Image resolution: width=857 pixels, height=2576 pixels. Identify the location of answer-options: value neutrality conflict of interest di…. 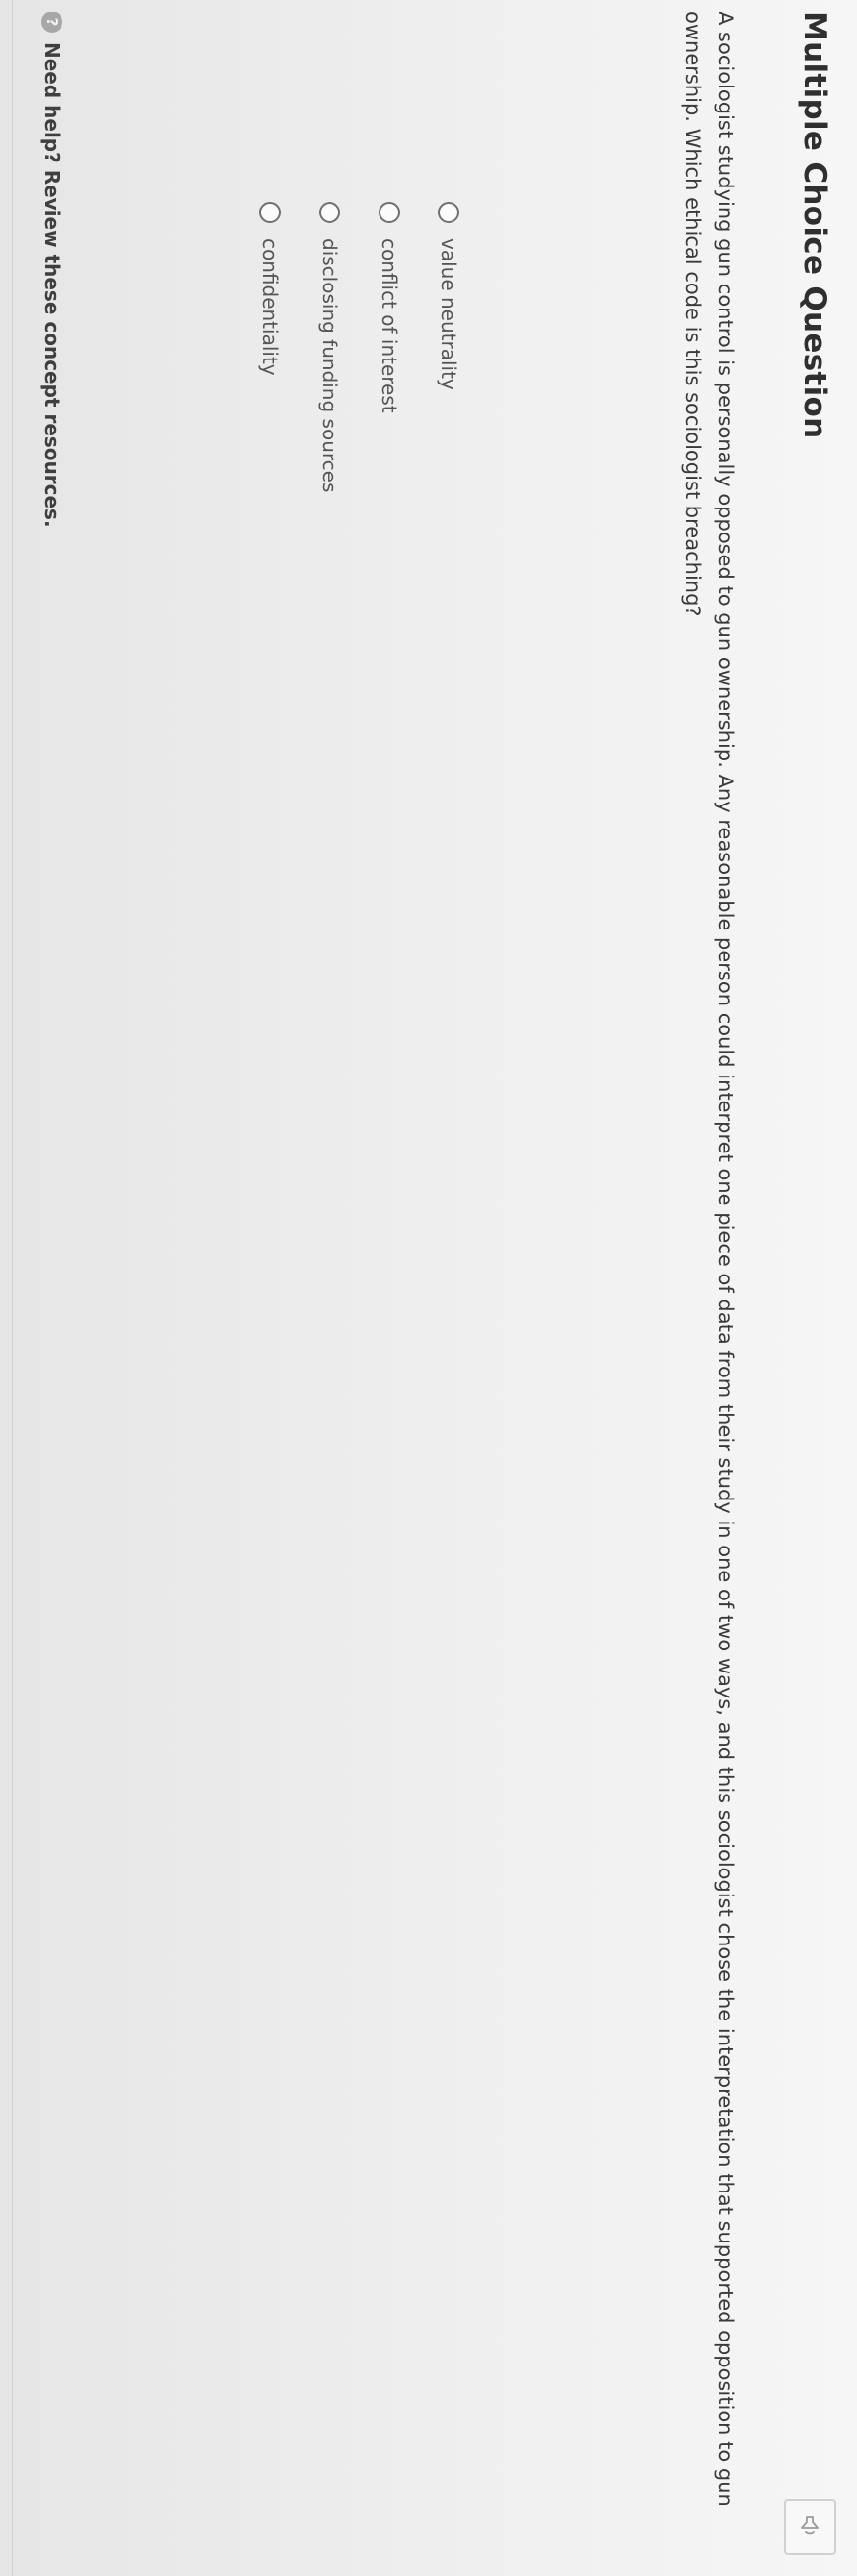
(358, 347).